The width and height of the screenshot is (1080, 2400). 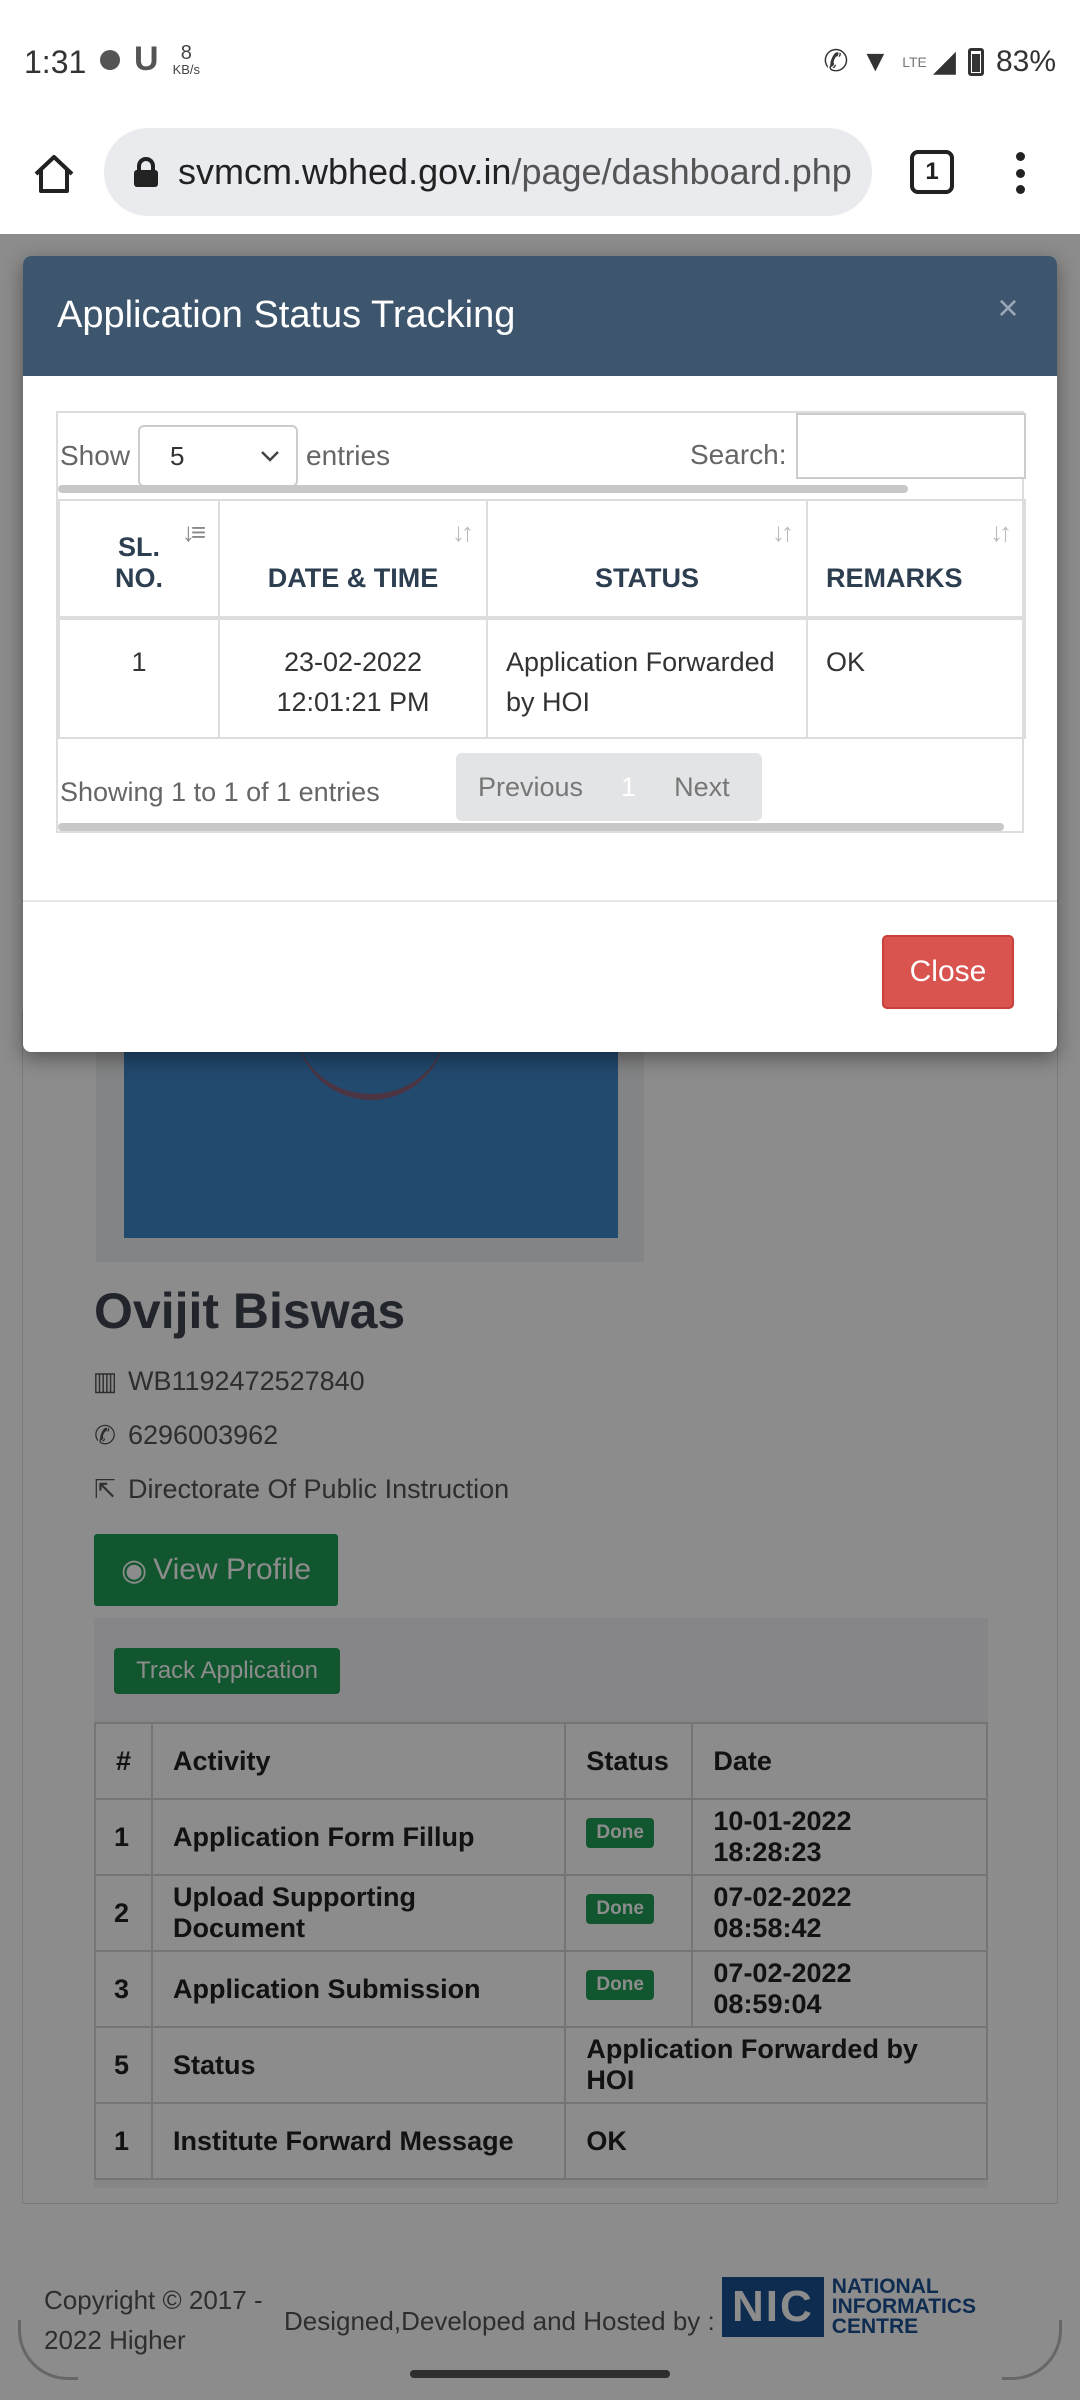 What do you see at coordinates (628, 787) in the screenshot?
I see `page-1-button: 1` at bounding box center [628, 787].